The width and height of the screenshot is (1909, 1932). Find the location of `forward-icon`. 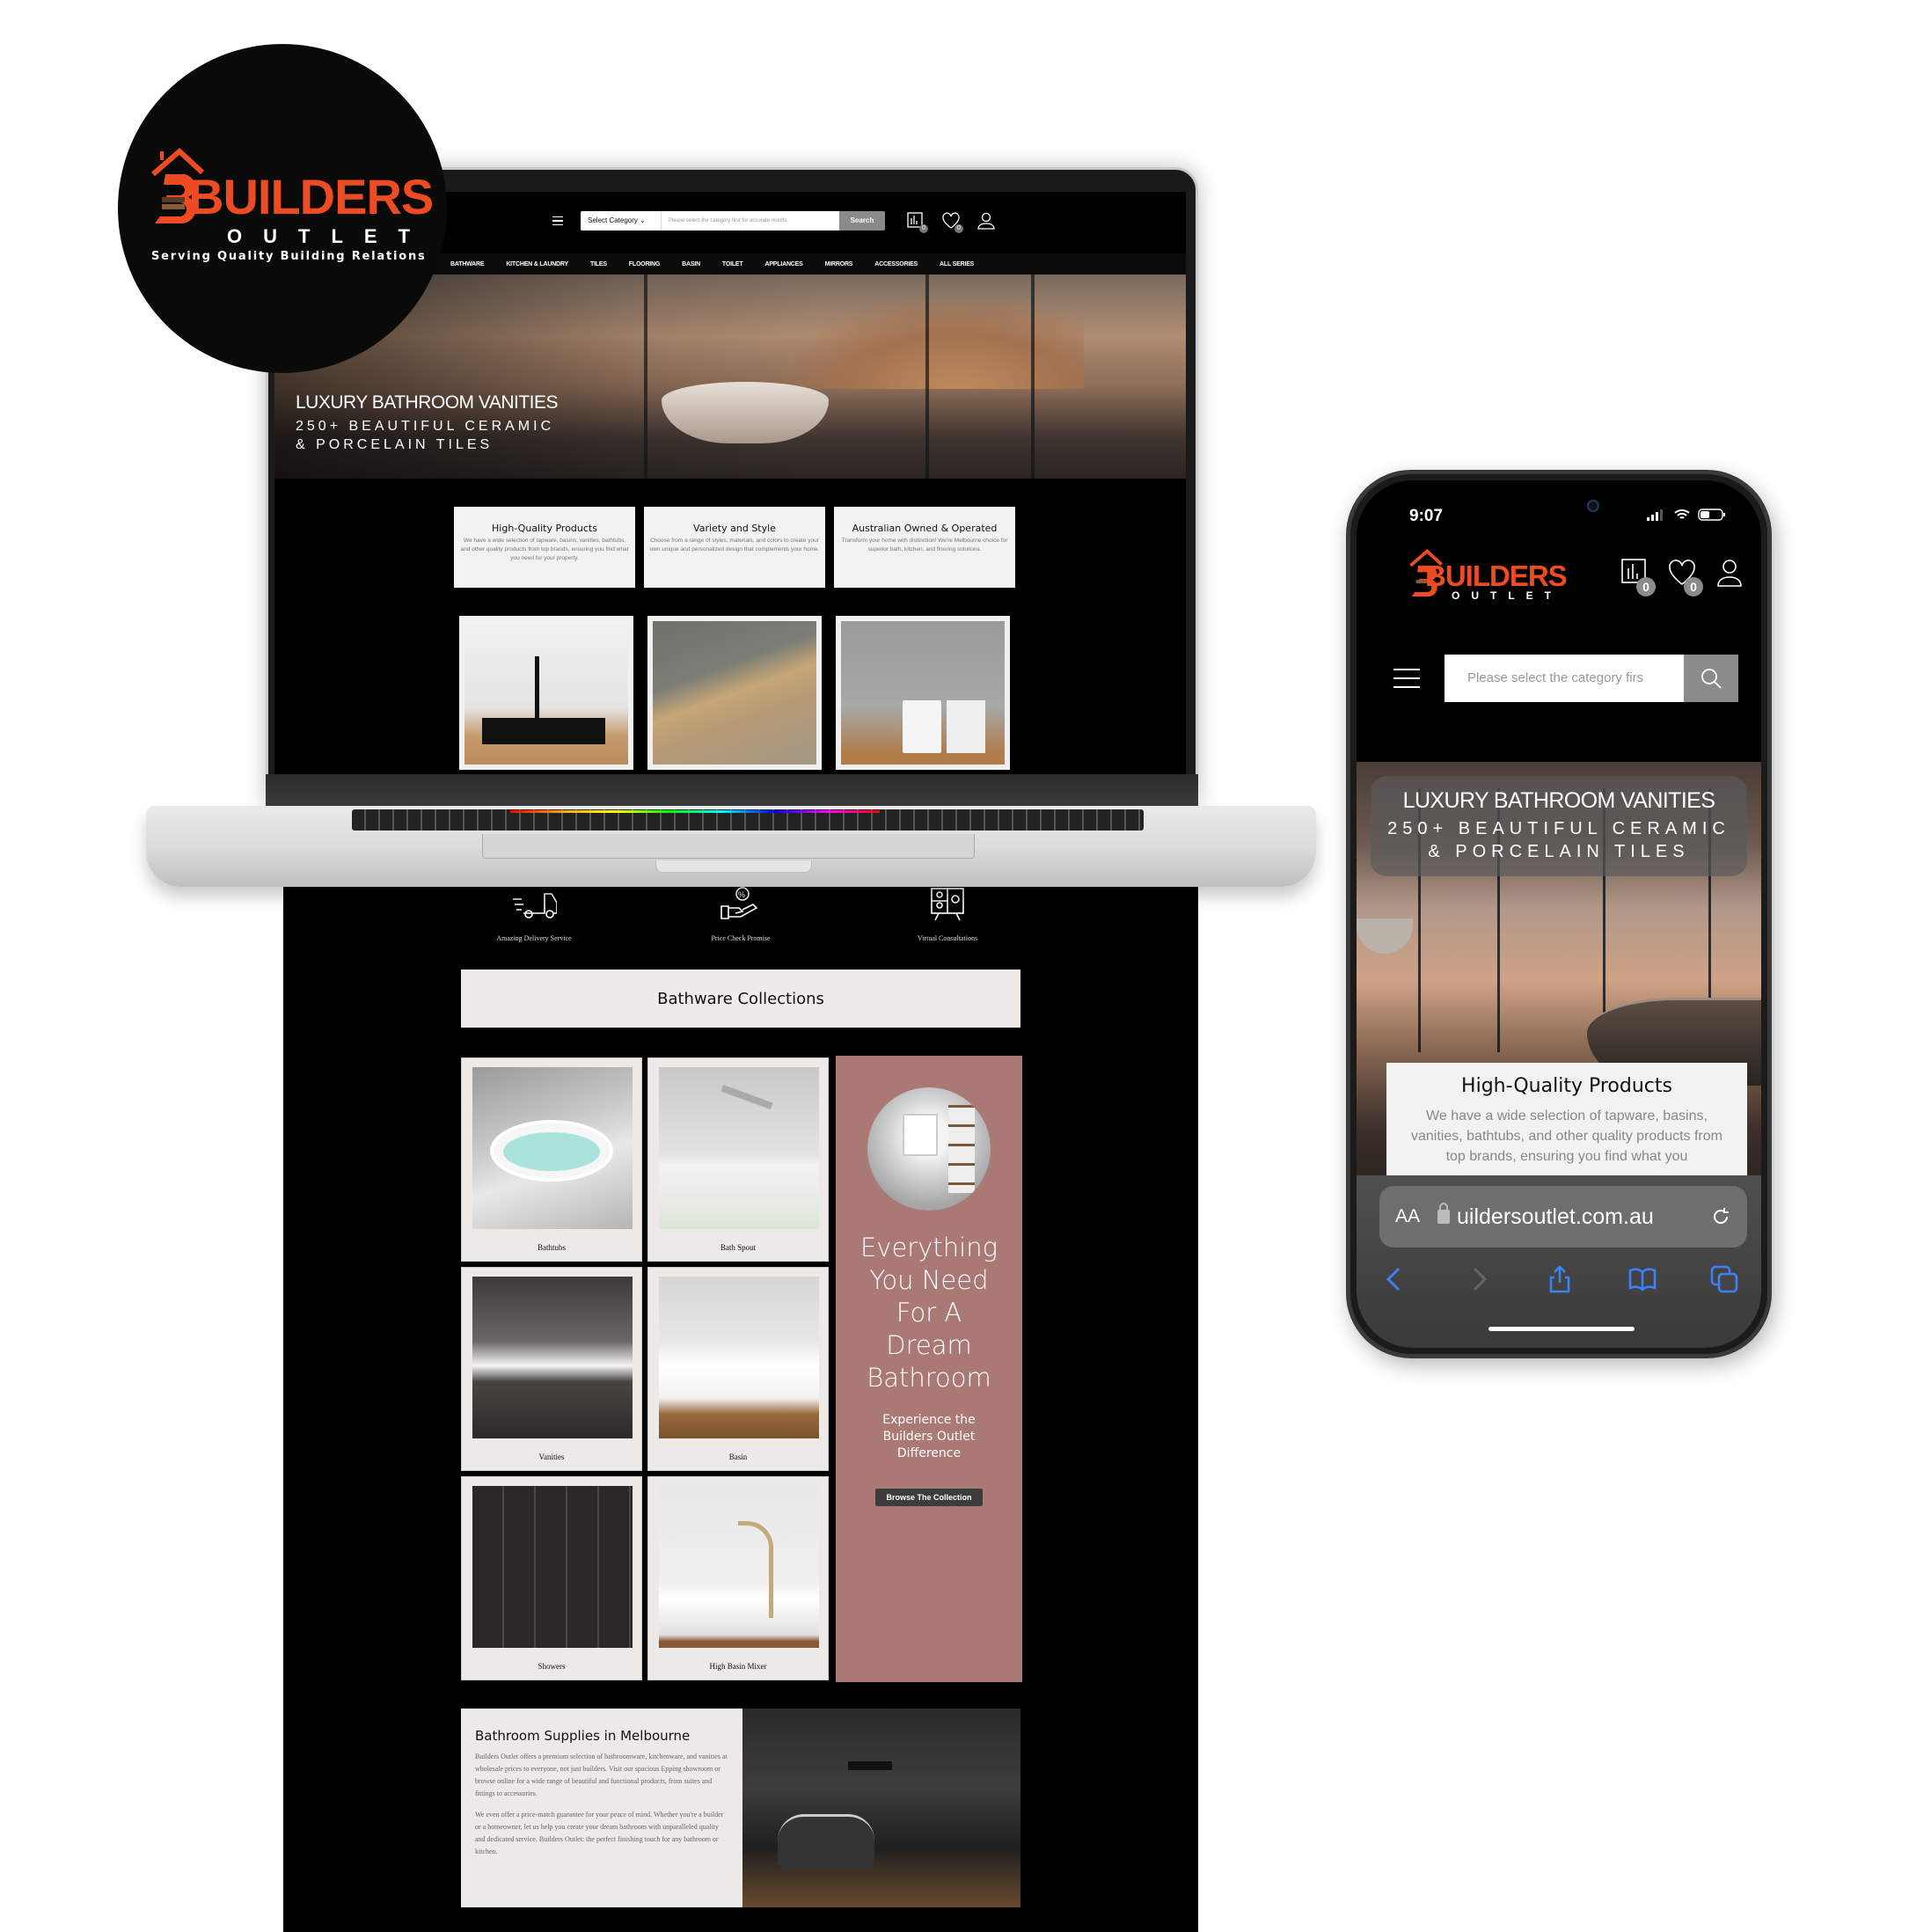

forward-icon is located at coordinates (1478, 1279).